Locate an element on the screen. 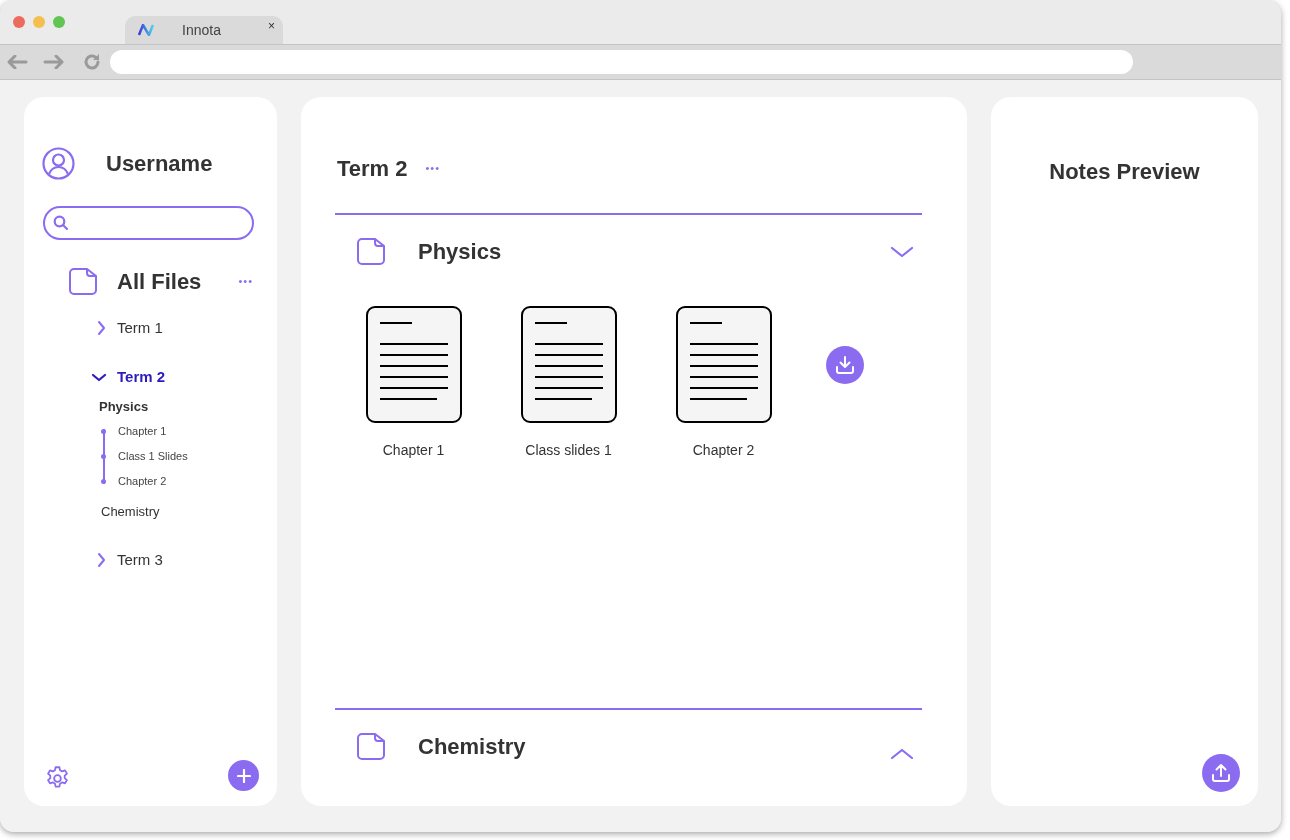  logo-icon is located at coordinates (147, 30).